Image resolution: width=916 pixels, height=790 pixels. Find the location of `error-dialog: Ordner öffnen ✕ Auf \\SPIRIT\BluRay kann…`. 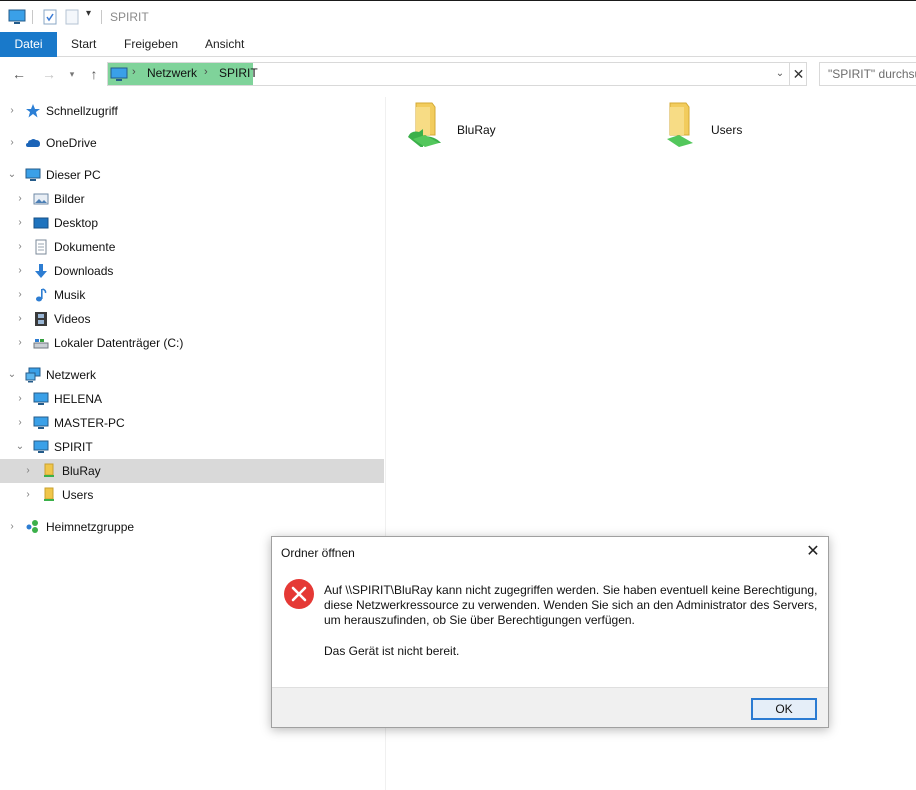

error-dialog: Ordner öffnen ✕ Auf \\SPIRIT\BluRay kann… is located at coordinates (550, 632).